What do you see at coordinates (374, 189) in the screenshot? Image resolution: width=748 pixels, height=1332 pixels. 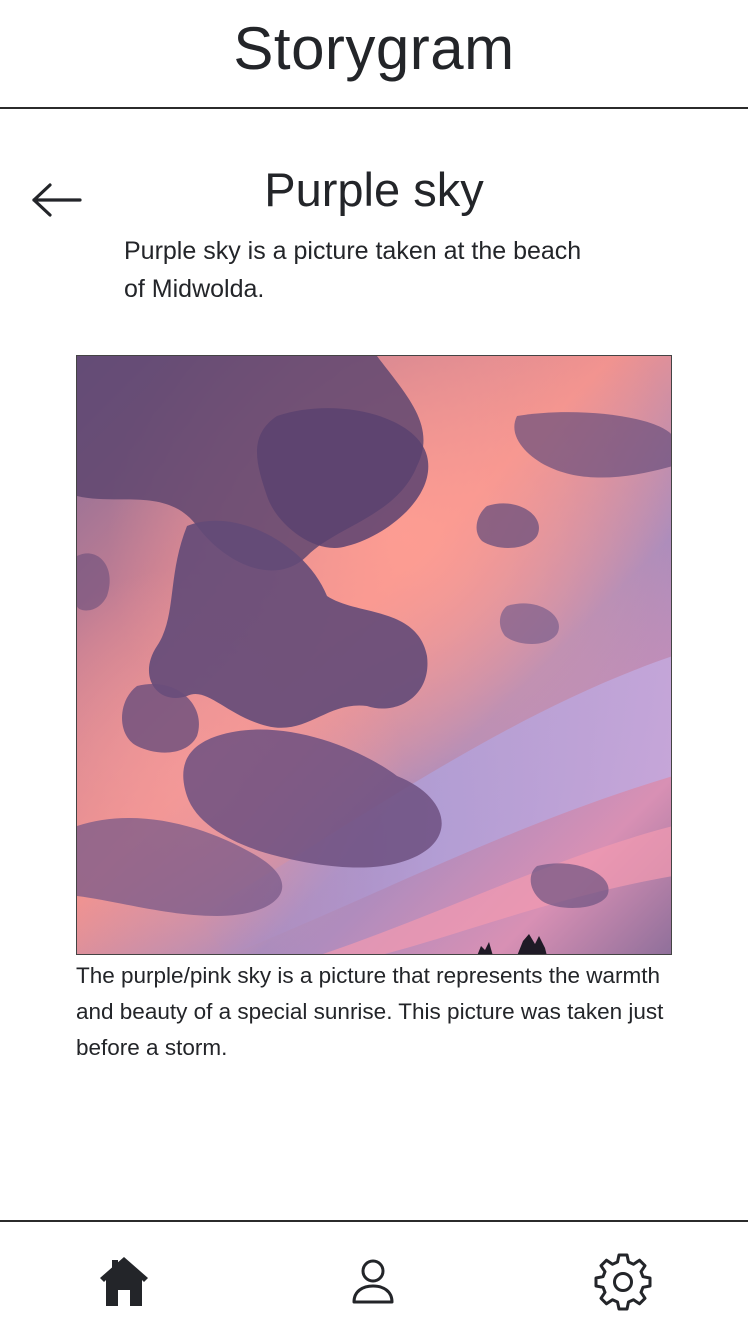 I see `post-title: Purple sky` at bounding box center [374, 189].